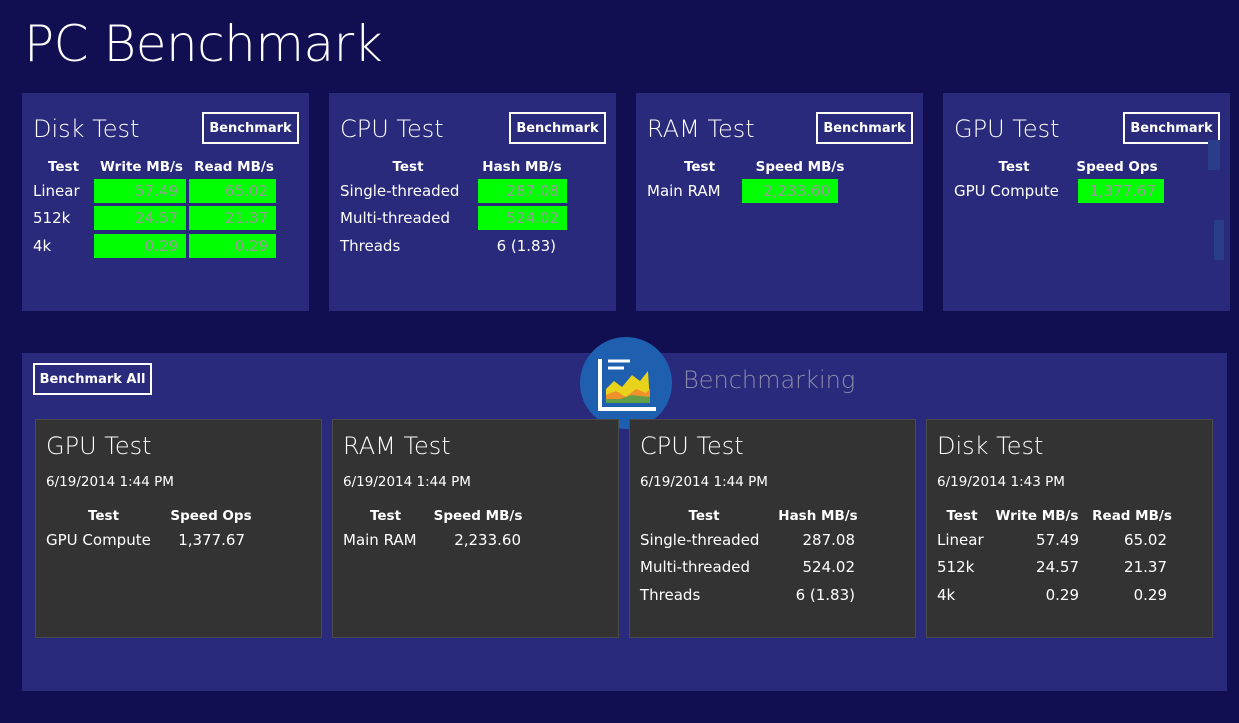 The width and height of the screenshot is (1239, 723). Describe the element at coordinates (86, 129) in the screenshot. I see `tile-title: Disk Test` at that location.